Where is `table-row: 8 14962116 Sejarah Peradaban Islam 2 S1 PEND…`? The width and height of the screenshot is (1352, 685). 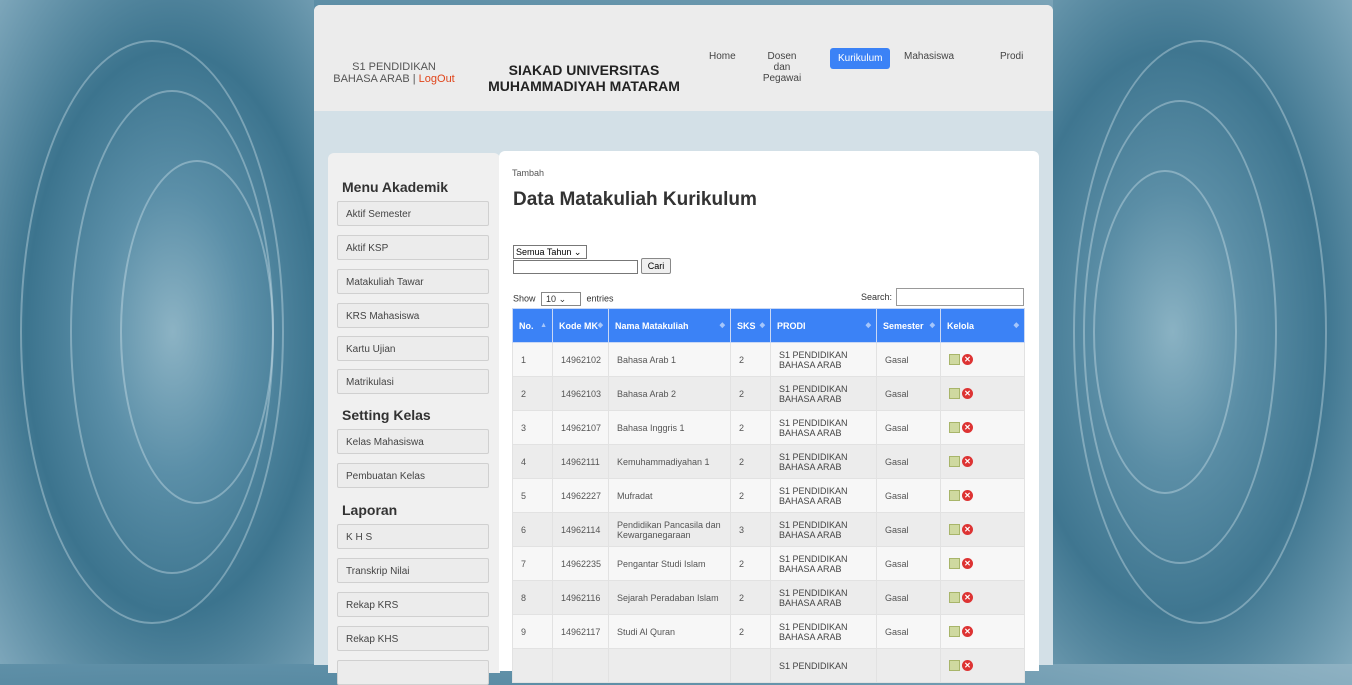 table-row: 8 14962116 Sejarah Peradaban Islam 2 S1 PEND… is located at coordinates (768, 597).